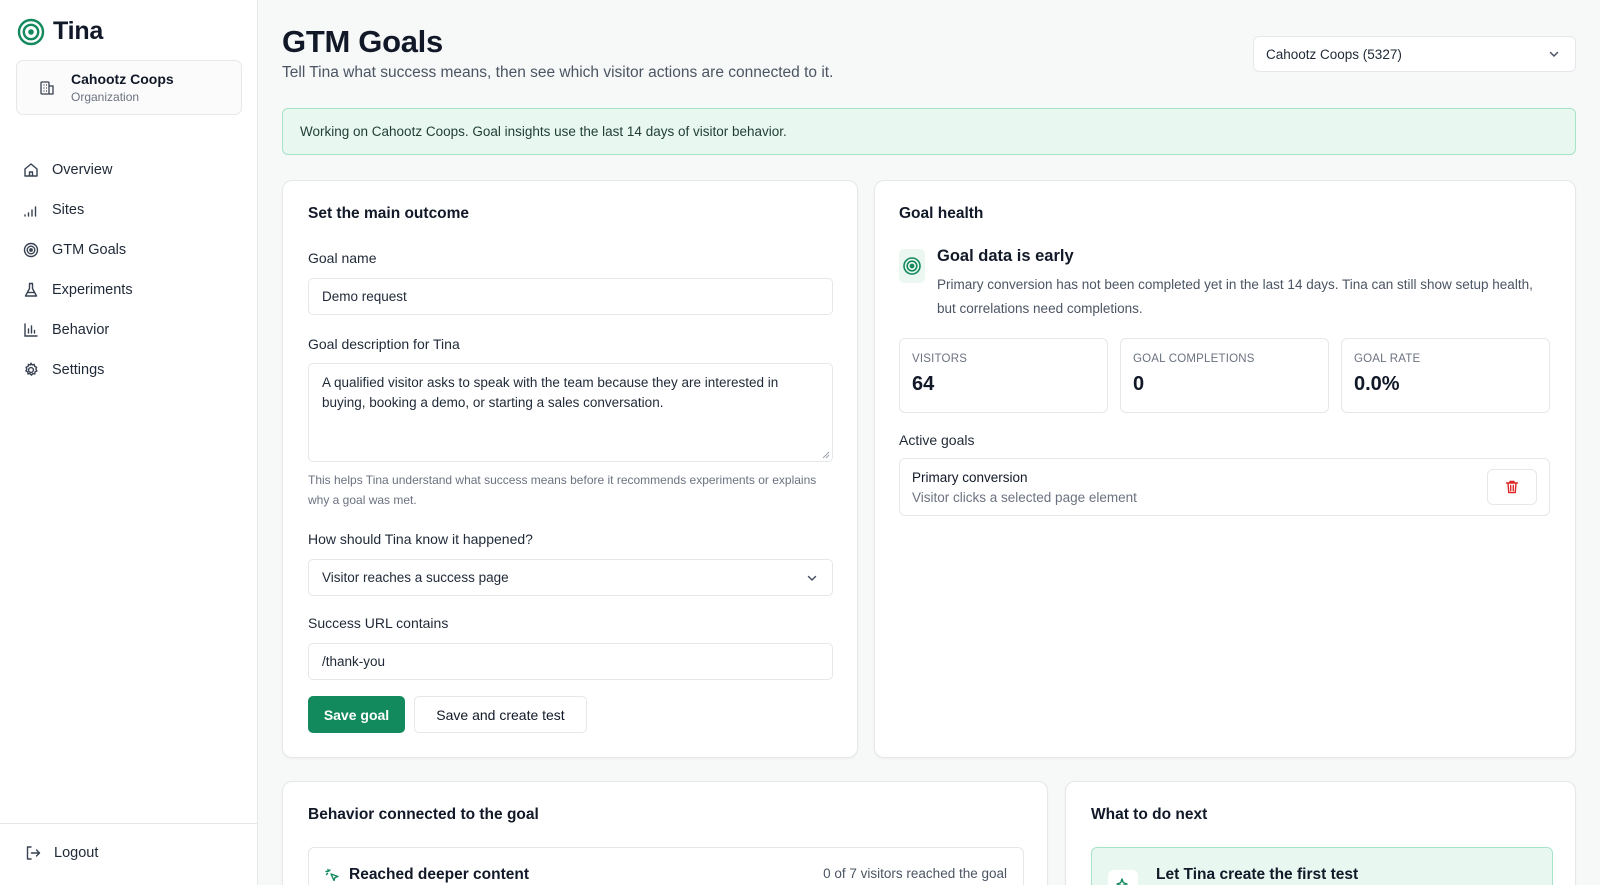  I want to click on sidebar-item-behavior: Behavior, so click(129, 330).